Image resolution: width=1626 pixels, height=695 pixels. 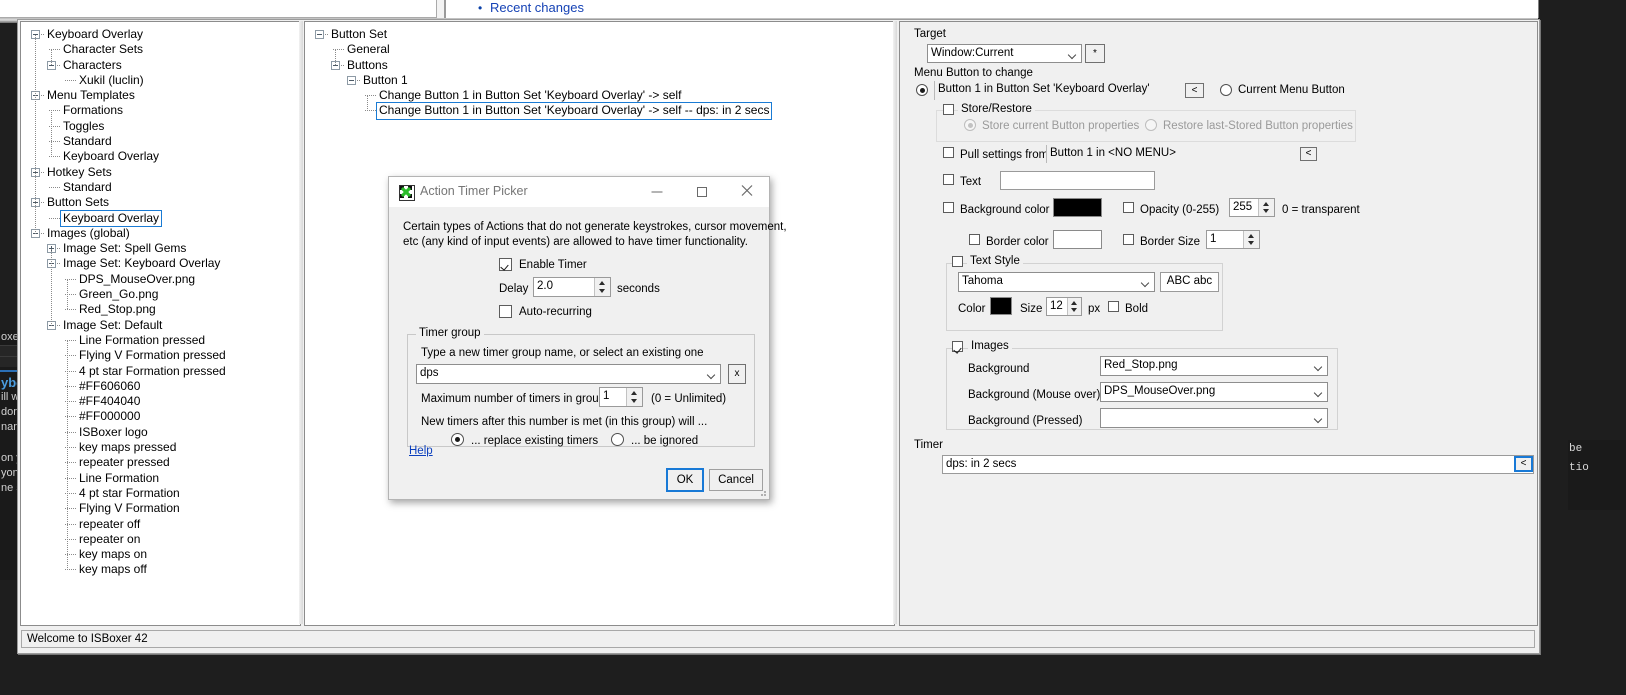 I want to click on radio-restore-last-stored, so click(x=1151, y=125).